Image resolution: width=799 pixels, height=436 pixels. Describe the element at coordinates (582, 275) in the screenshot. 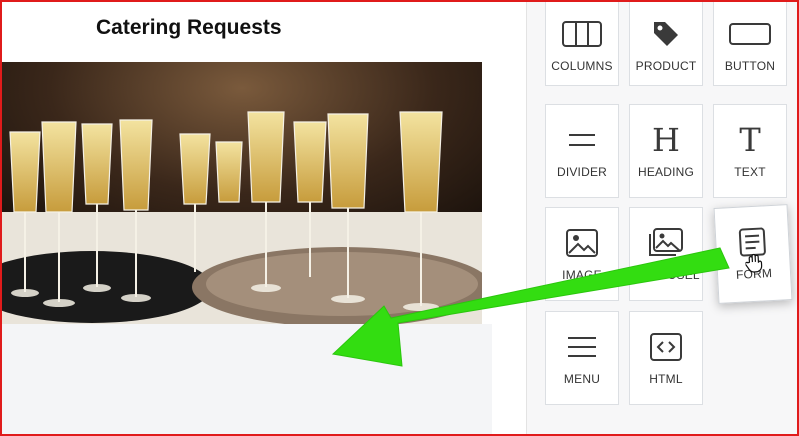

I see `block-label: IMAGE` at that location.